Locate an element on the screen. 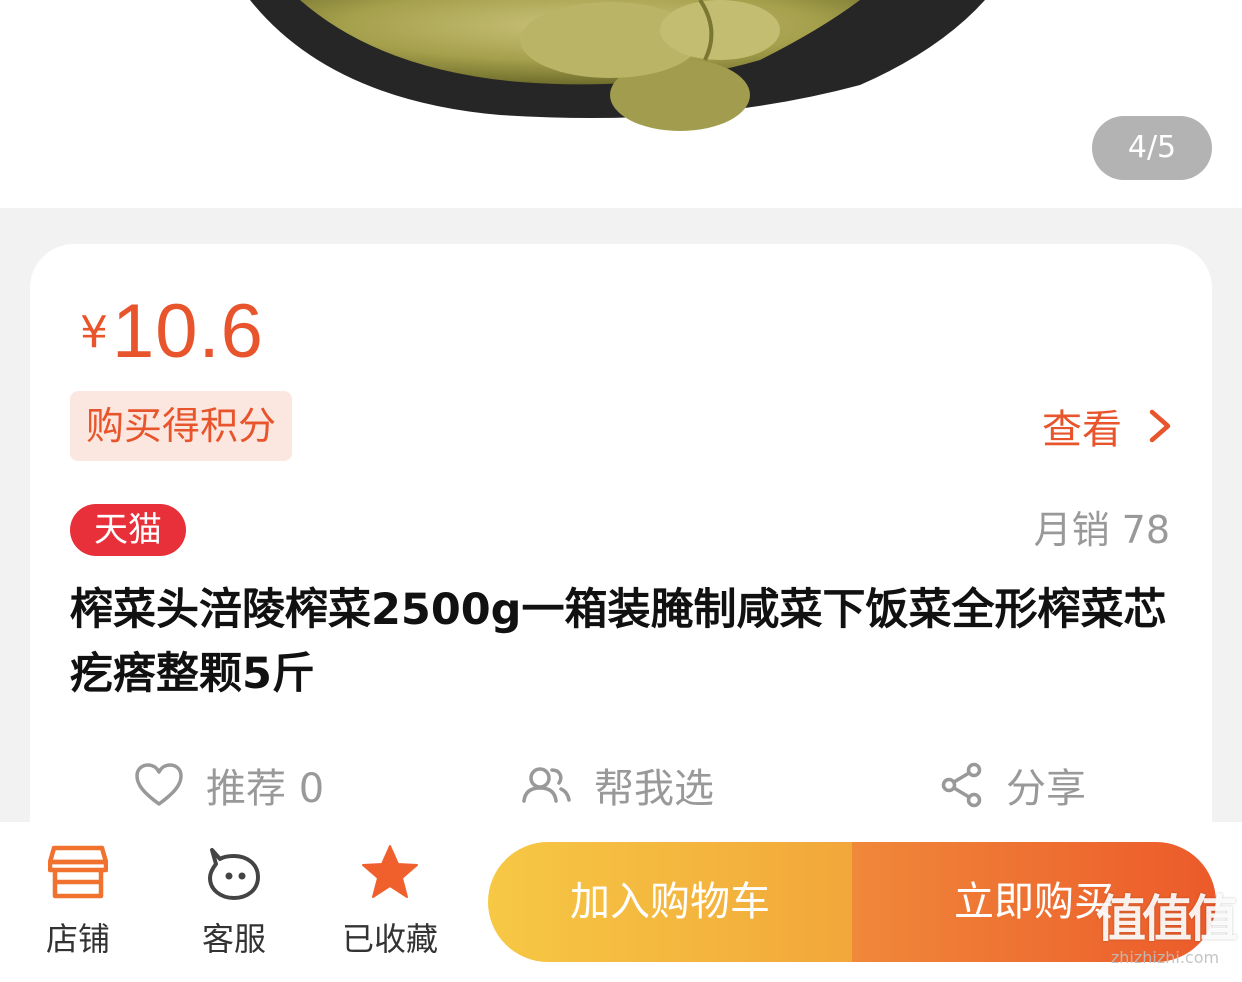  product-title: 榨菜头涪陵榨菜2500g一箱装腌制咸菜下饭菜全形榨菜芯疙瘩整颗5斤 is located at coordinates (618, 642).